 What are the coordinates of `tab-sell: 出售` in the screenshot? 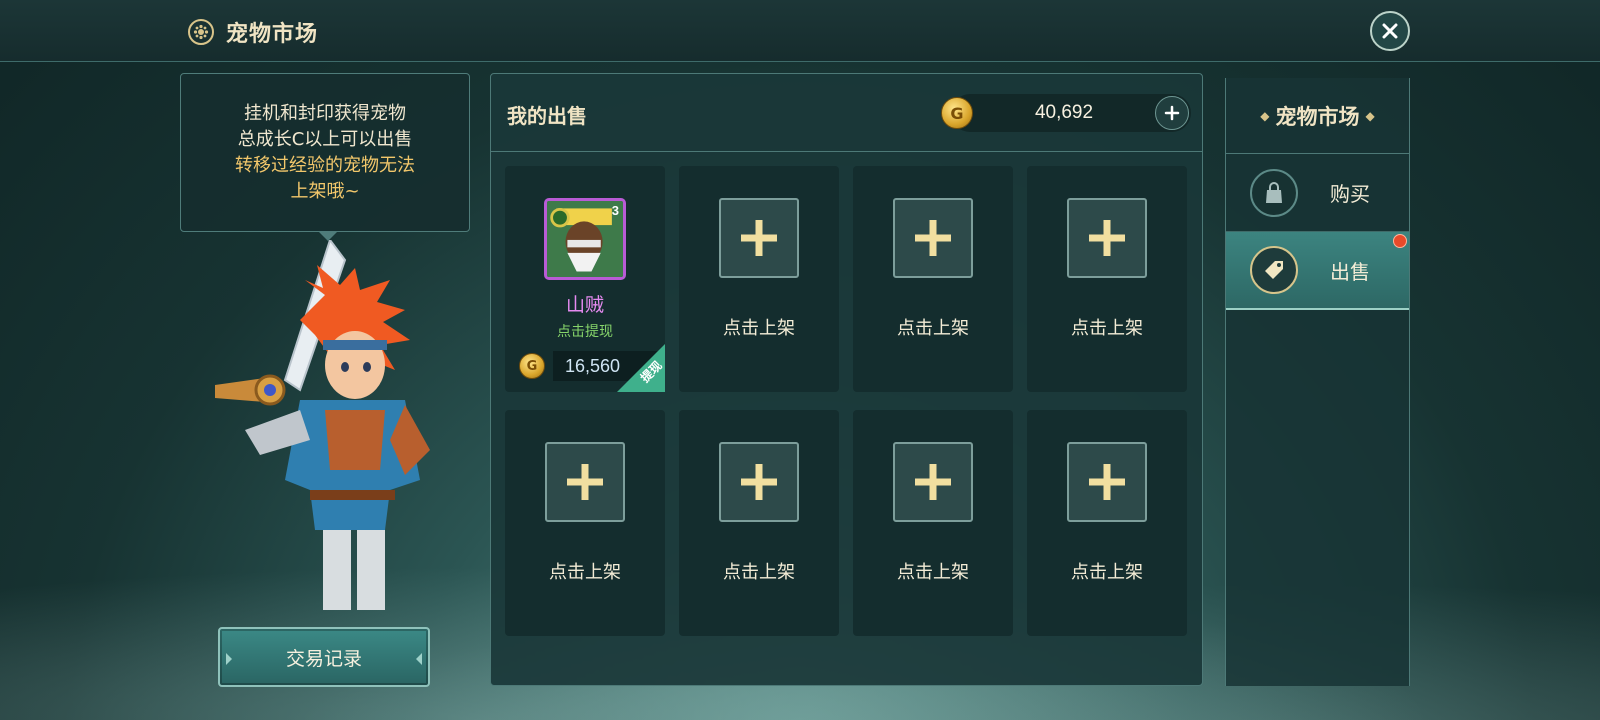 It's located at (1317, 271).